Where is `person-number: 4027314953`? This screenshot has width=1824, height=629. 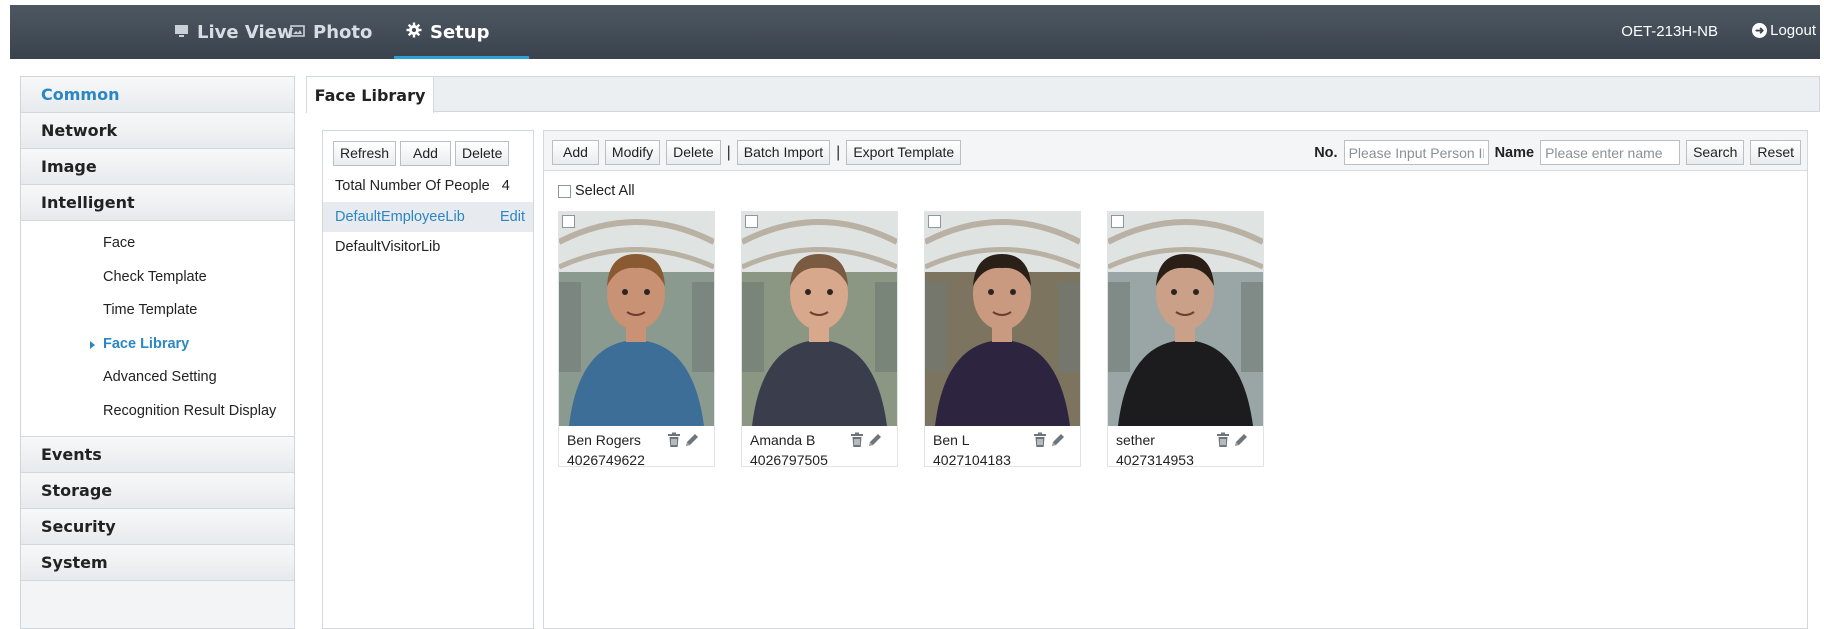 person-number: 4027314953 is located at coordinates (1155, 460).